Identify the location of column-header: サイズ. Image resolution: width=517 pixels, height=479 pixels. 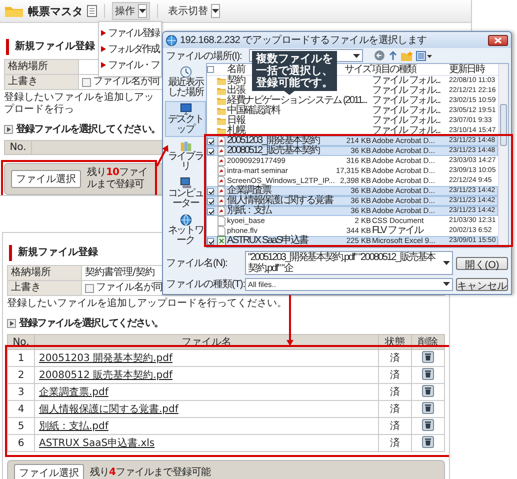
(357, 69).